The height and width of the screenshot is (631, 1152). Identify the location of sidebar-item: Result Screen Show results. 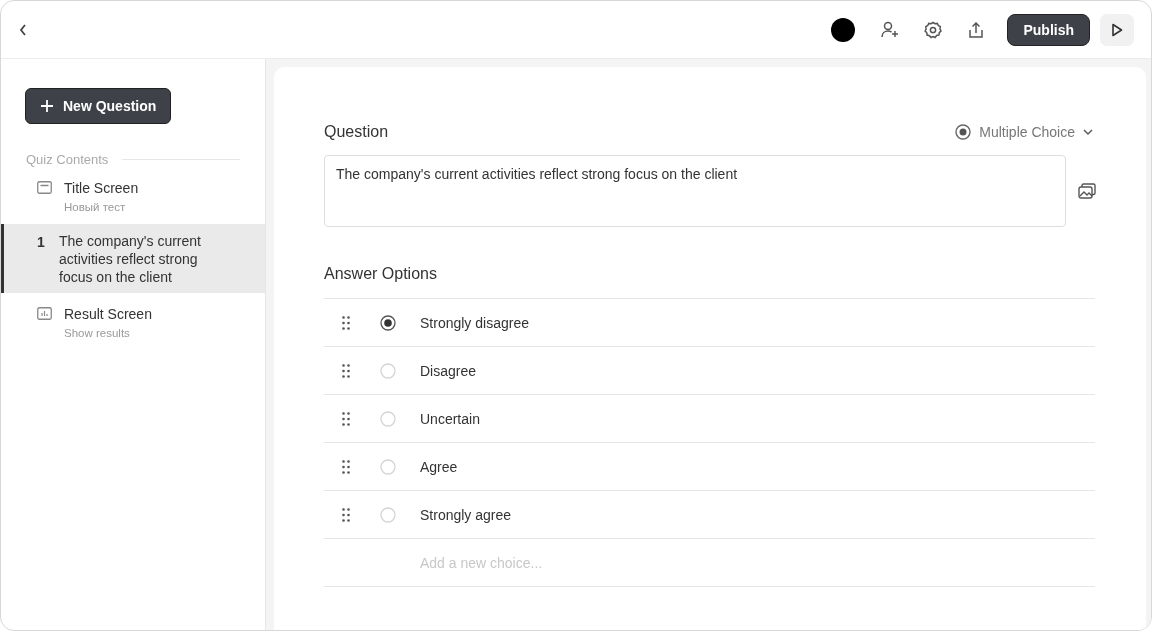
(133, 321).